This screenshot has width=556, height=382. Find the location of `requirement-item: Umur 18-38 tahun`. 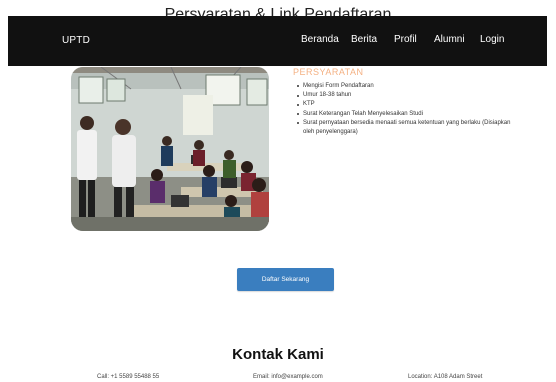

requirement-item: Umur 18-38 tahun is located at coordinates (404, 95).